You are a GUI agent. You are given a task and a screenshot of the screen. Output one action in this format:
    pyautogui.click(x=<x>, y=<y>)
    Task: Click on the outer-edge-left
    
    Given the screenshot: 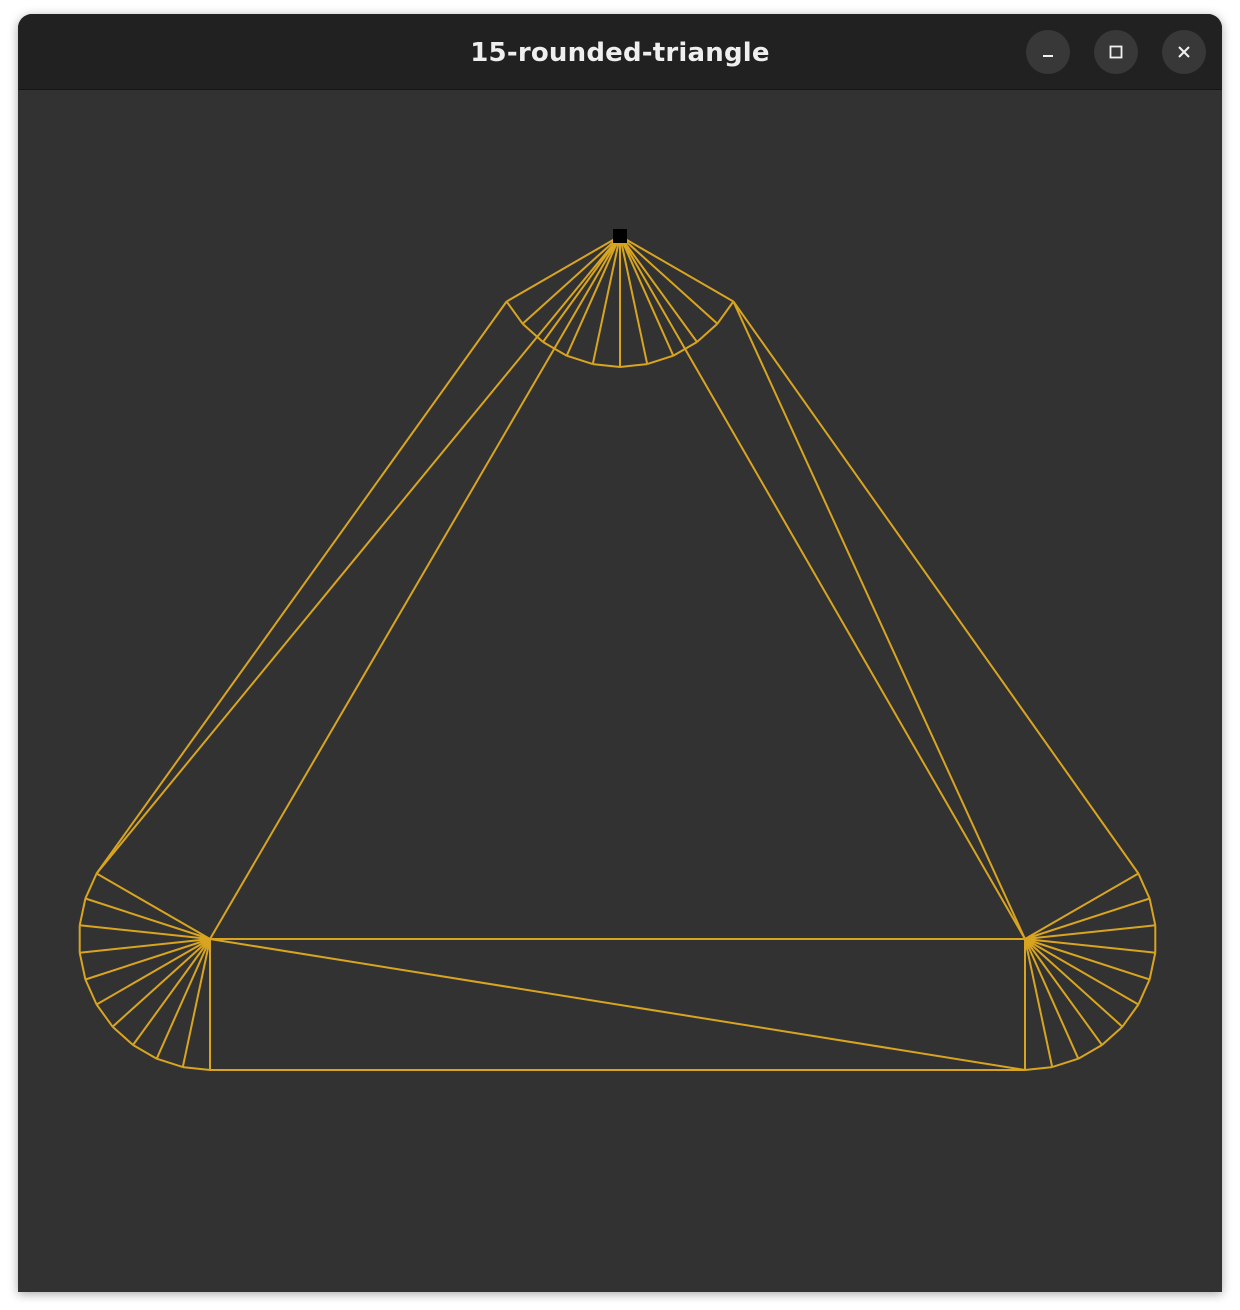 What is the action you would take?
    pyautogui.click(x=301, y=587)
    